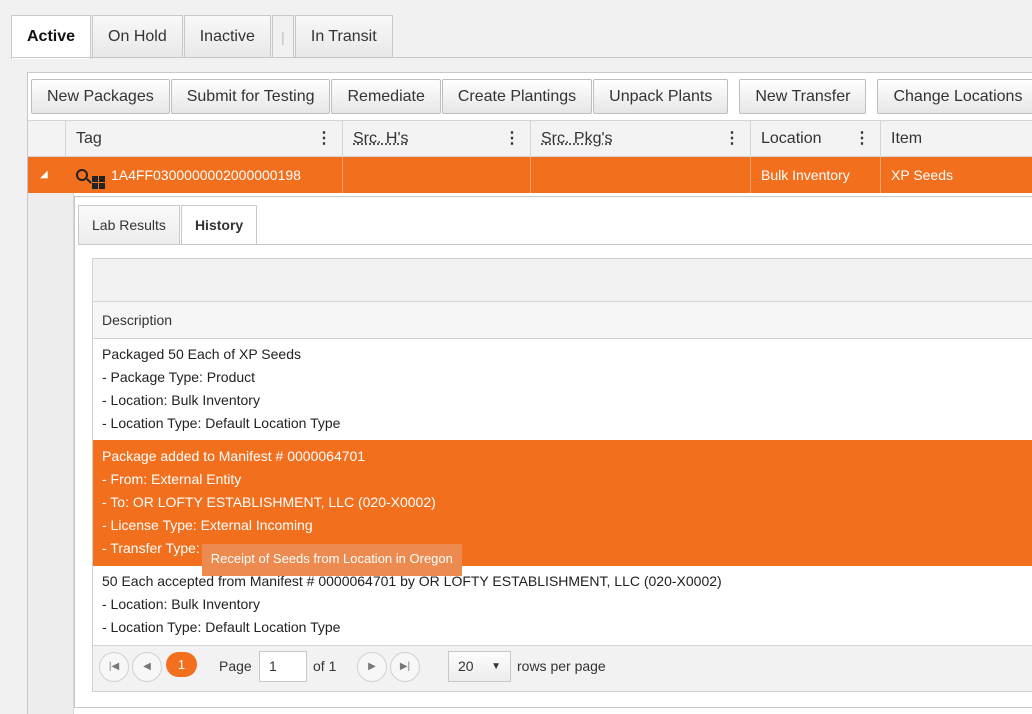 Image resolution: width=1032 pixels, height=714 pixels. What do you see at coordinates (147, 667) in the screenshot?
I see `prev-page-button: ◀` at bounding box center [147, 667].